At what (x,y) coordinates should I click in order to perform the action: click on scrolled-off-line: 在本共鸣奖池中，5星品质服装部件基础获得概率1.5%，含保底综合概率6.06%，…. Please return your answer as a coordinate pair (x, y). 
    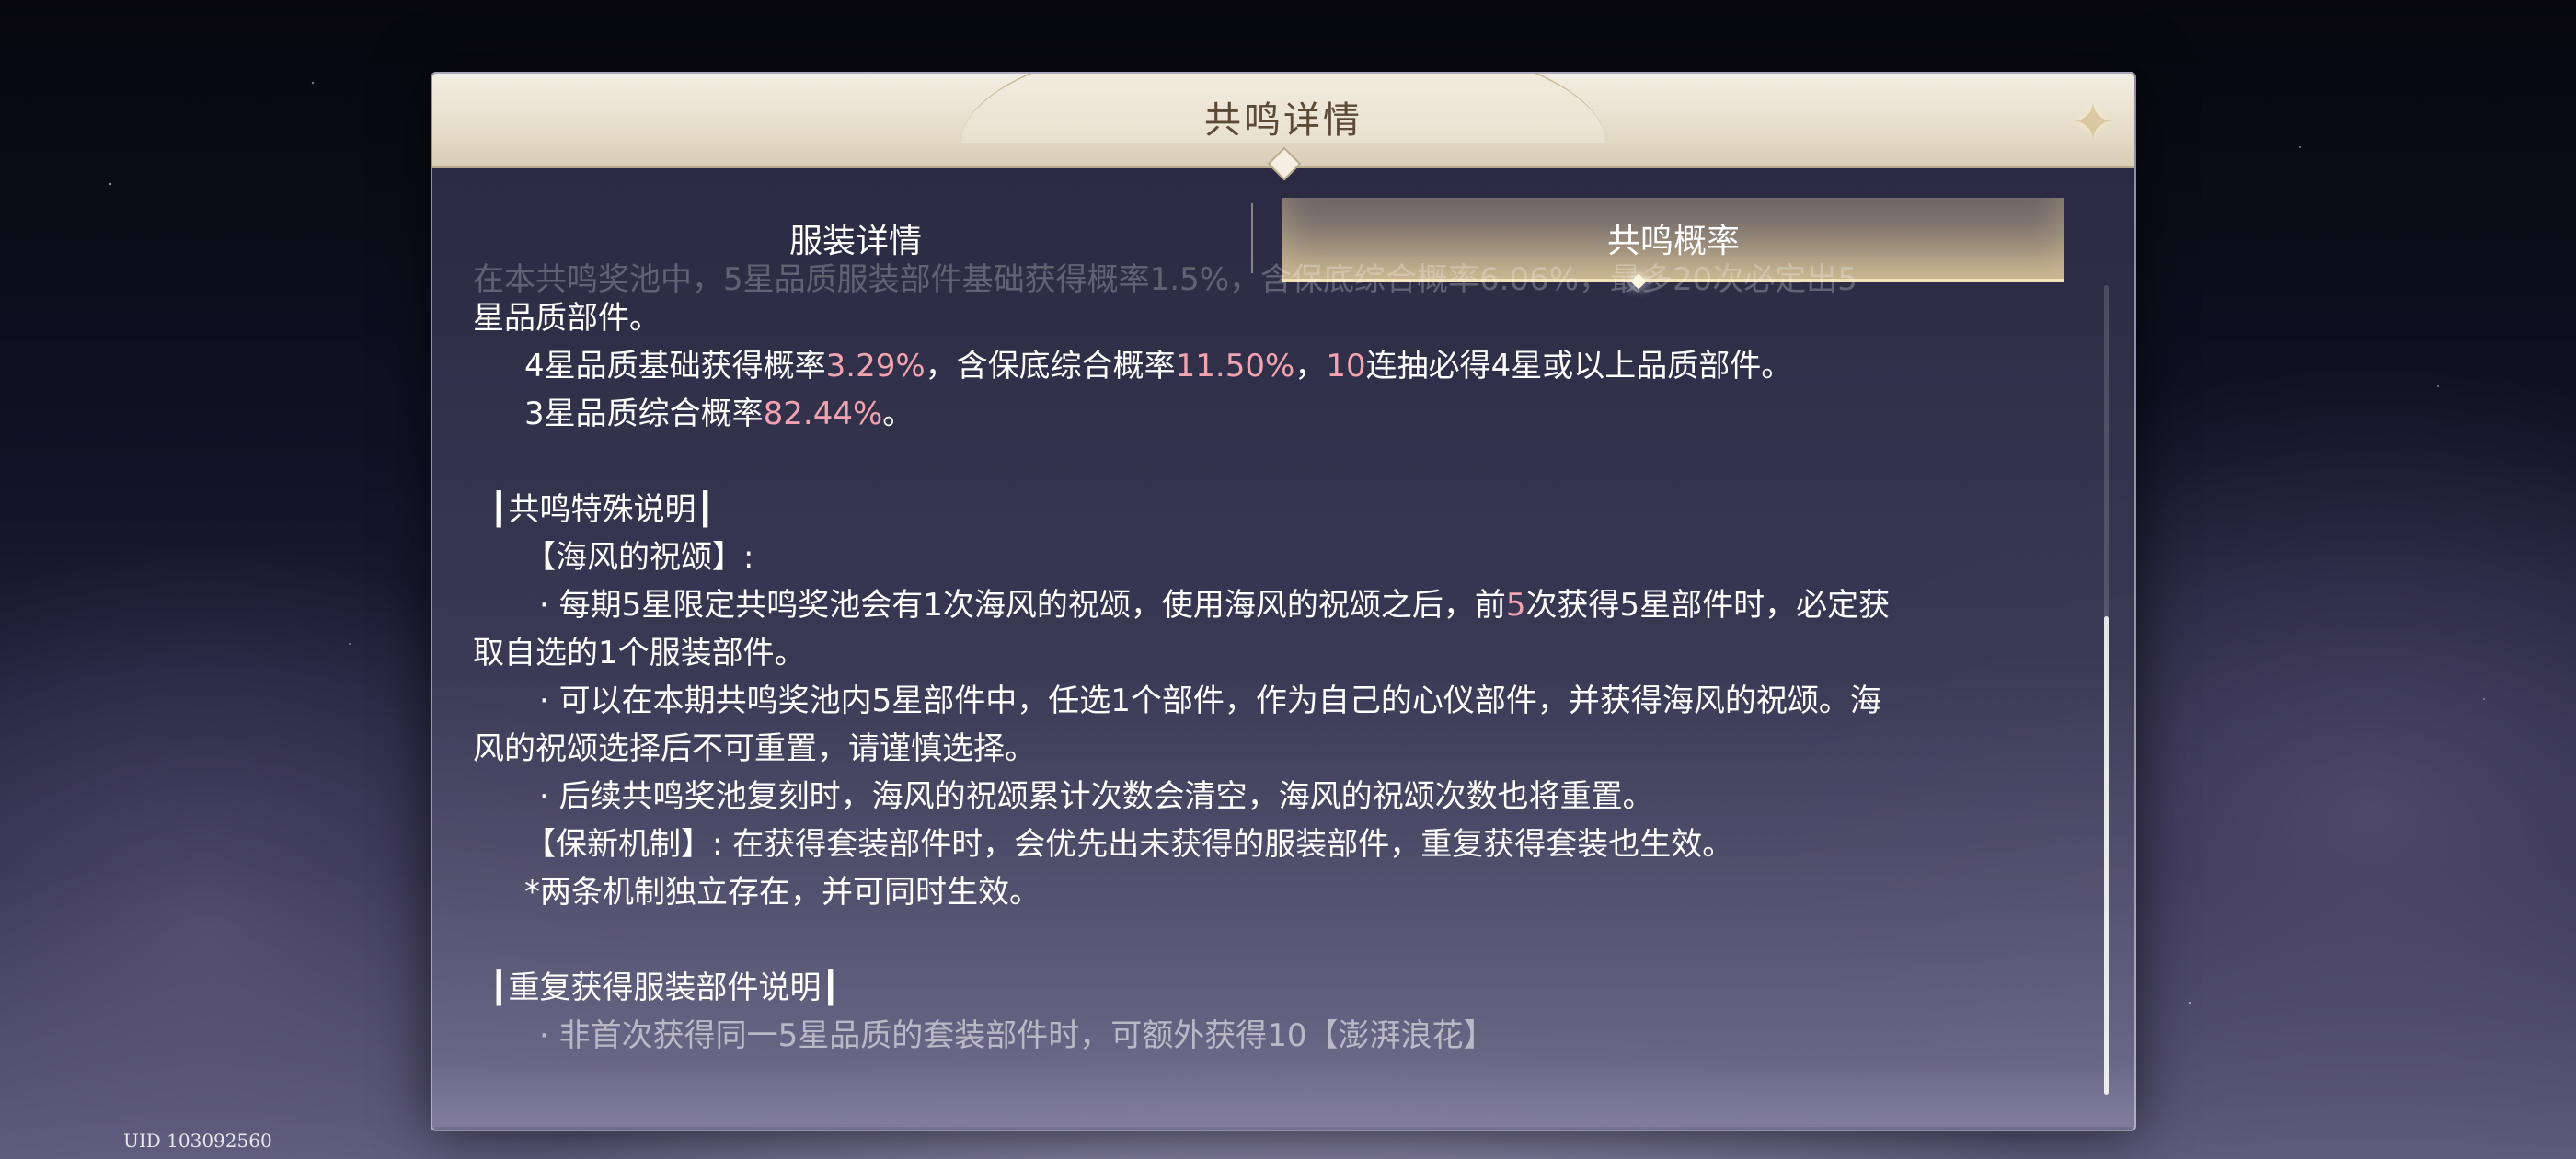
    Looking at the image, I should click on (1165, 277).